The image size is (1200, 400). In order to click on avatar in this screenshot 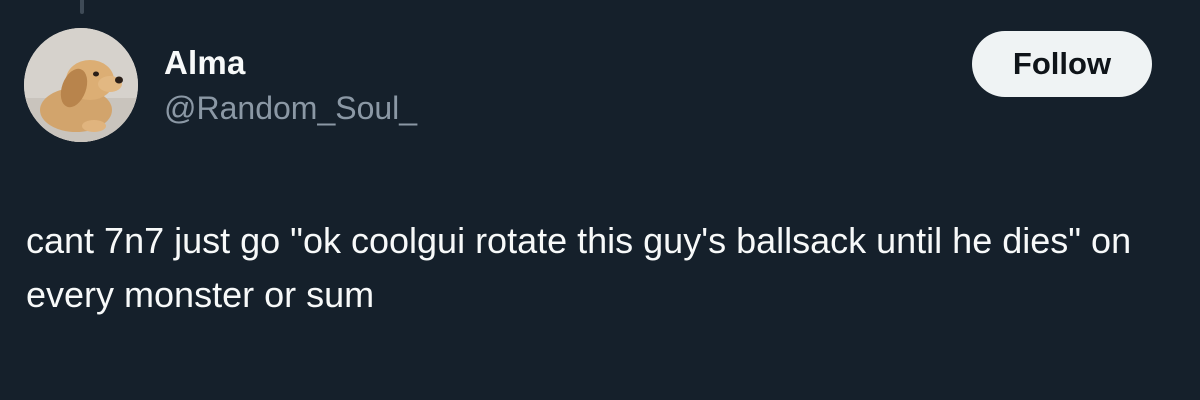, I will do `click(81, 85)`.